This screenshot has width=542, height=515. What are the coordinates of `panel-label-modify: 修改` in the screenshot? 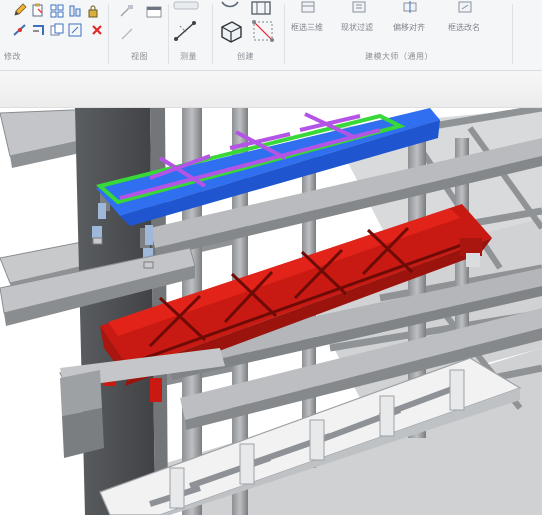 It's located at (12, 56).